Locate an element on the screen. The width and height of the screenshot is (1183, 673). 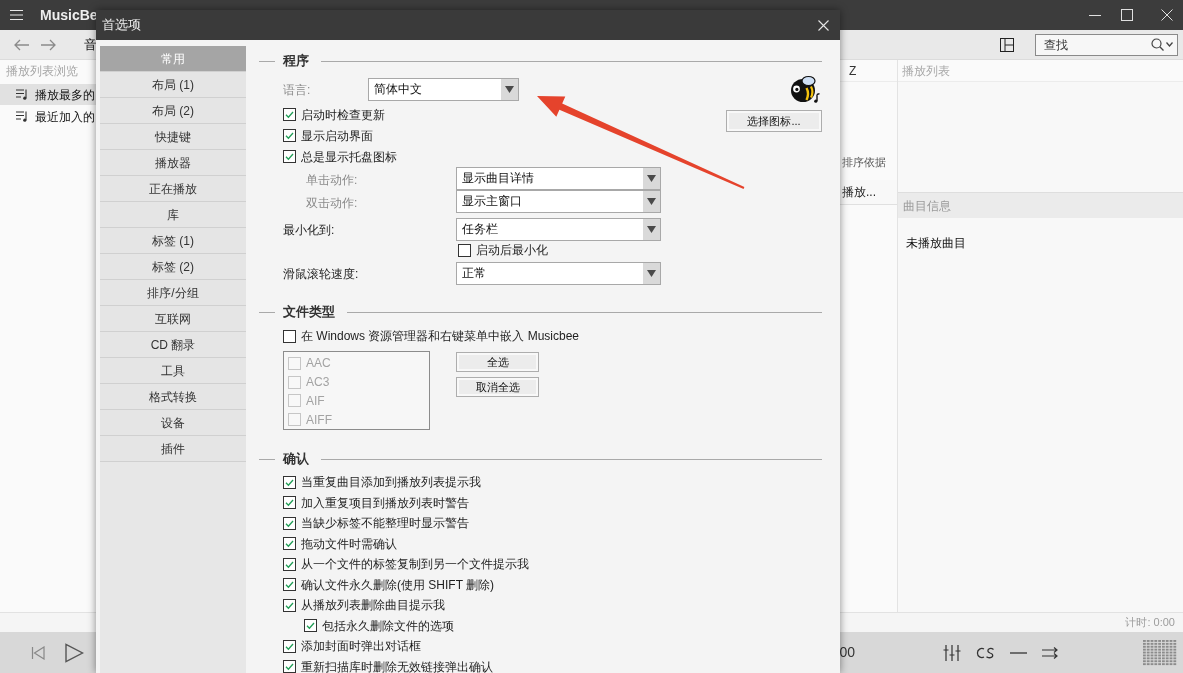
double-arrow-icon is located at coordinates (1050, 652).